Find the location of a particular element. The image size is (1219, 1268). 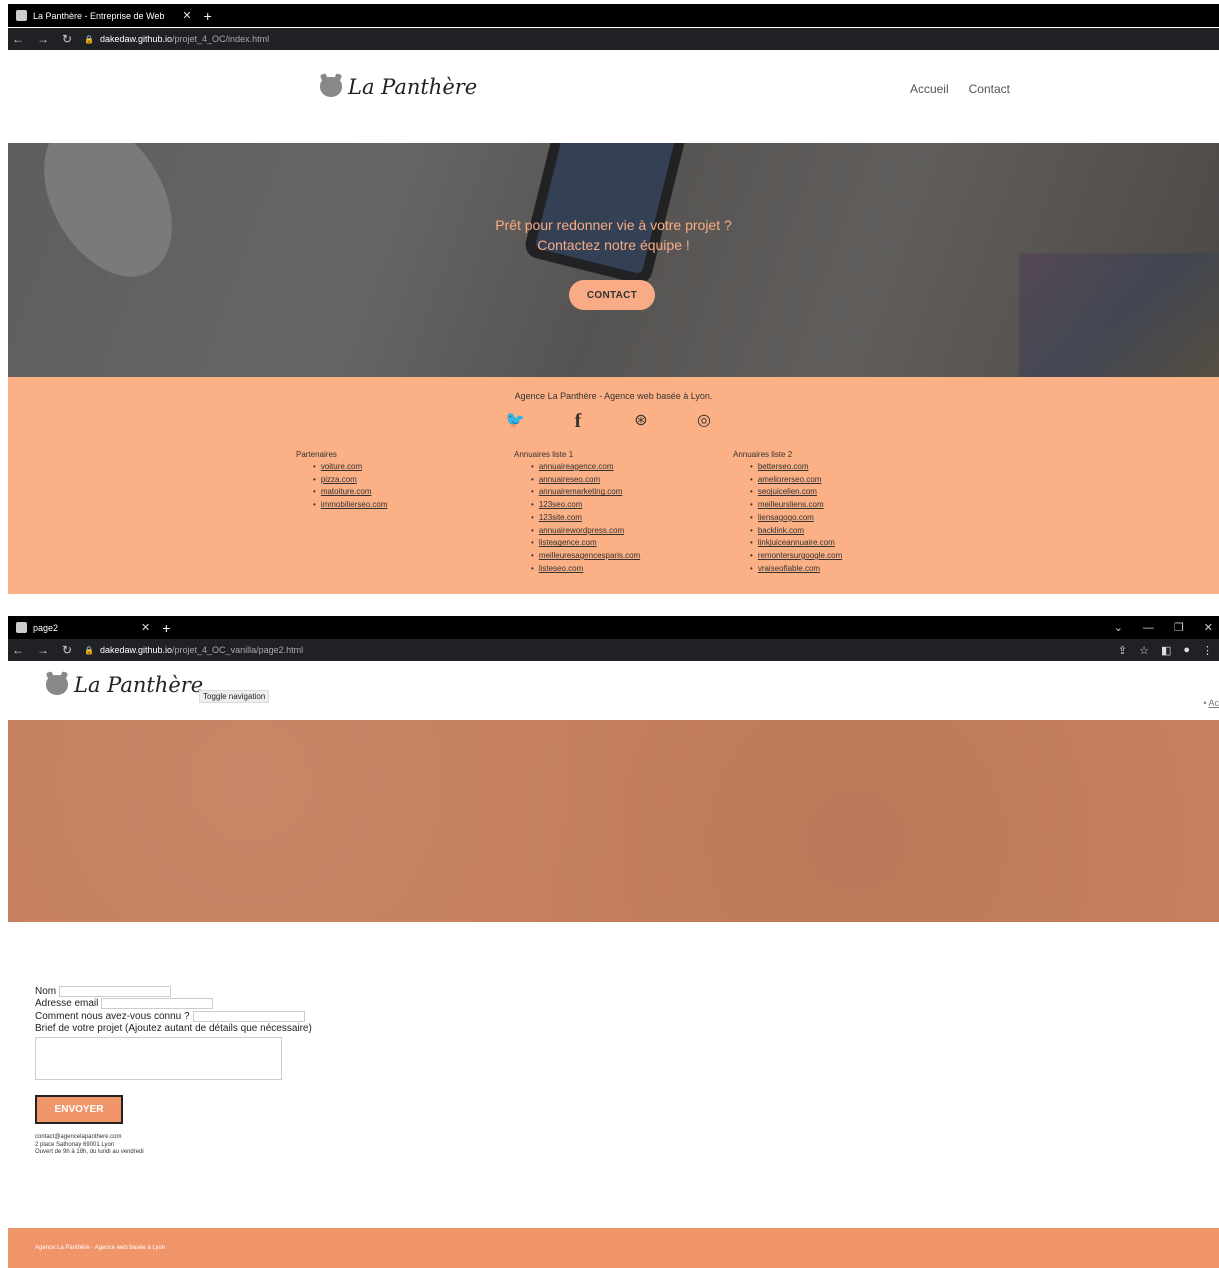

close-window-icon: ✕ is located at coordinates (1208, 627).